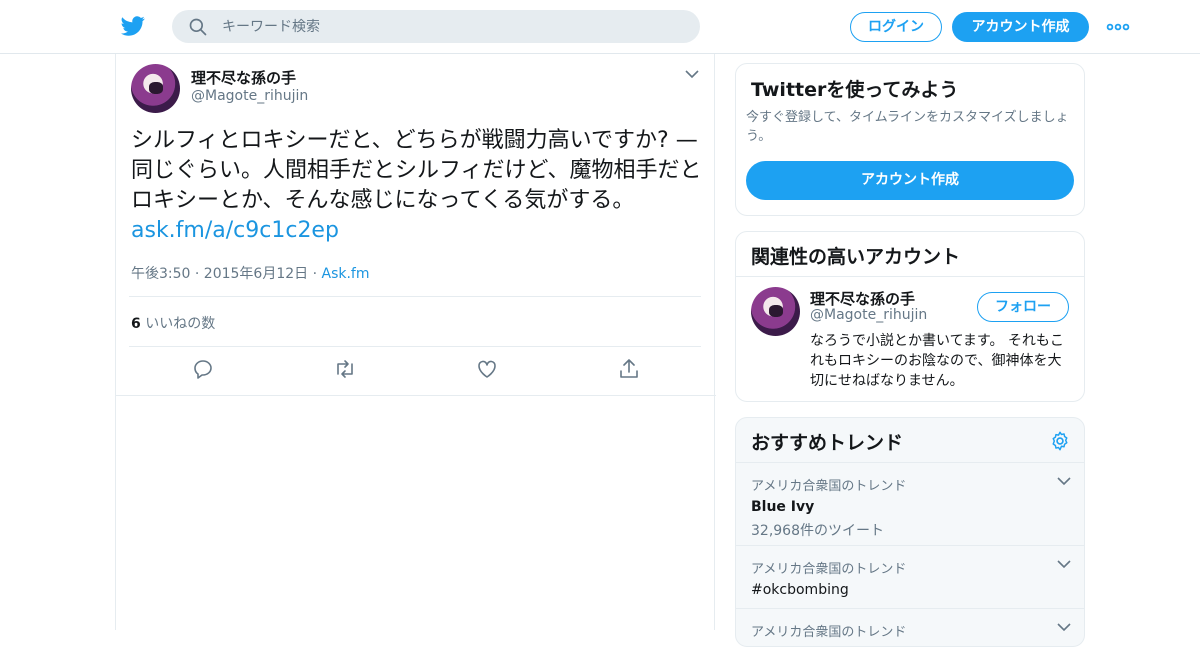  Describe the element at coordinates (487, 369) in the screenshot. I see `like-icon` at that location.